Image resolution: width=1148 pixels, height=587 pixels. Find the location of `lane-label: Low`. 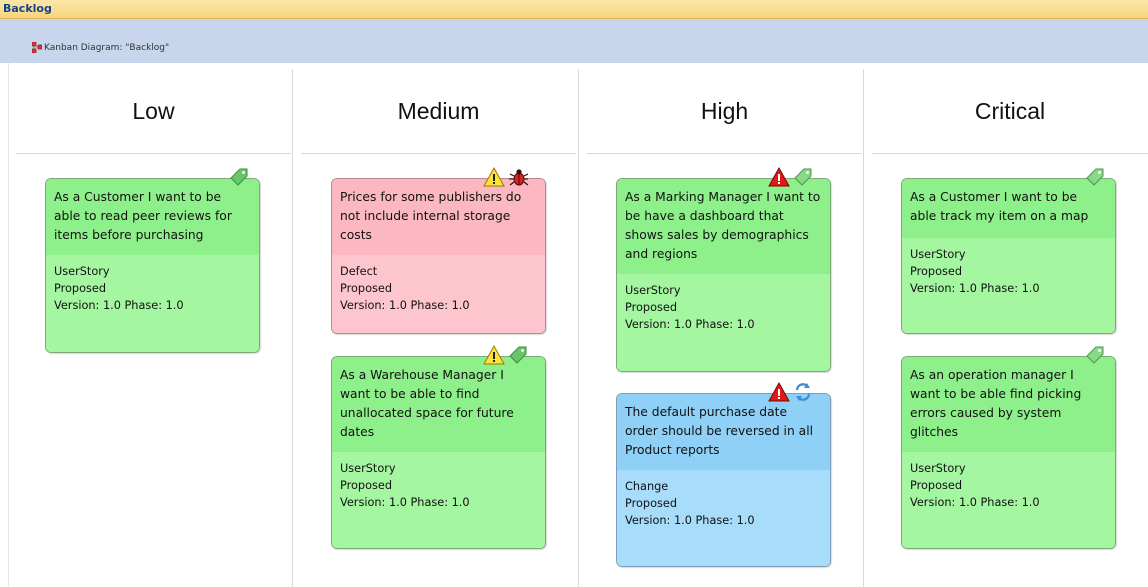

lane-label: Low is located at coordinates (153, 110).